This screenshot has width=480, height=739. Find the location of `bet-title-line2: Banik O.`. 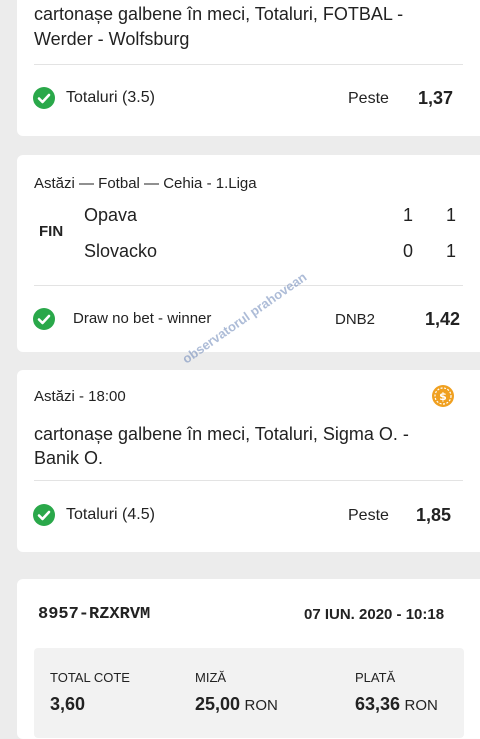

bet-title-line2: Banik O. is located at coordinates (69, 458).